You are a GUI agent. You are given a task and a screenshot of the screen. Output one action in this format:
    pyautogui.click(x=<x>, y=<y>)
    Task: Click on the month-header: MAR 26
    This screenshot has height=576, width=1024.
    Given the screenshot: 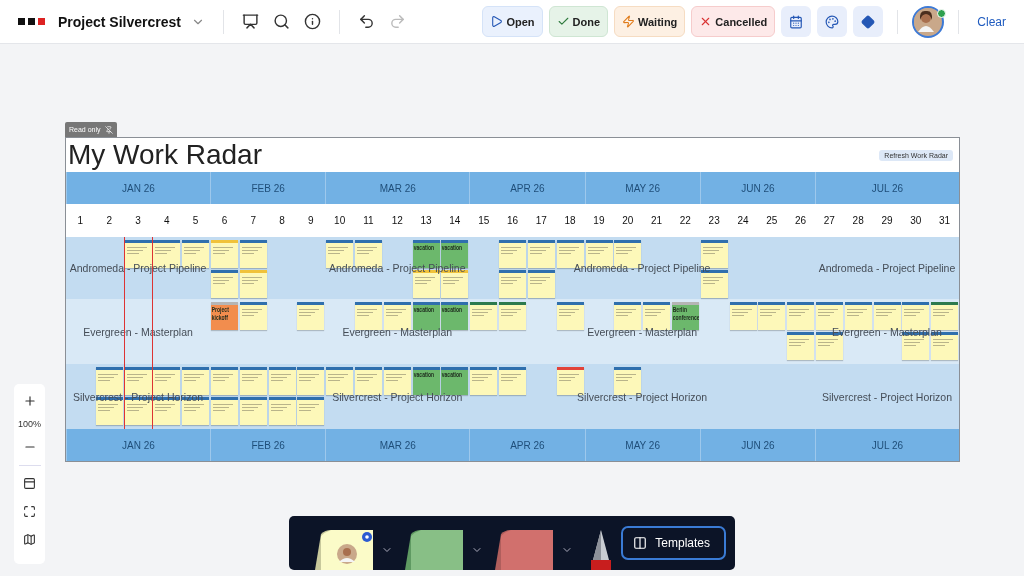 What is the action you would take?
    pyautogui.click(x=397, y=188)
    